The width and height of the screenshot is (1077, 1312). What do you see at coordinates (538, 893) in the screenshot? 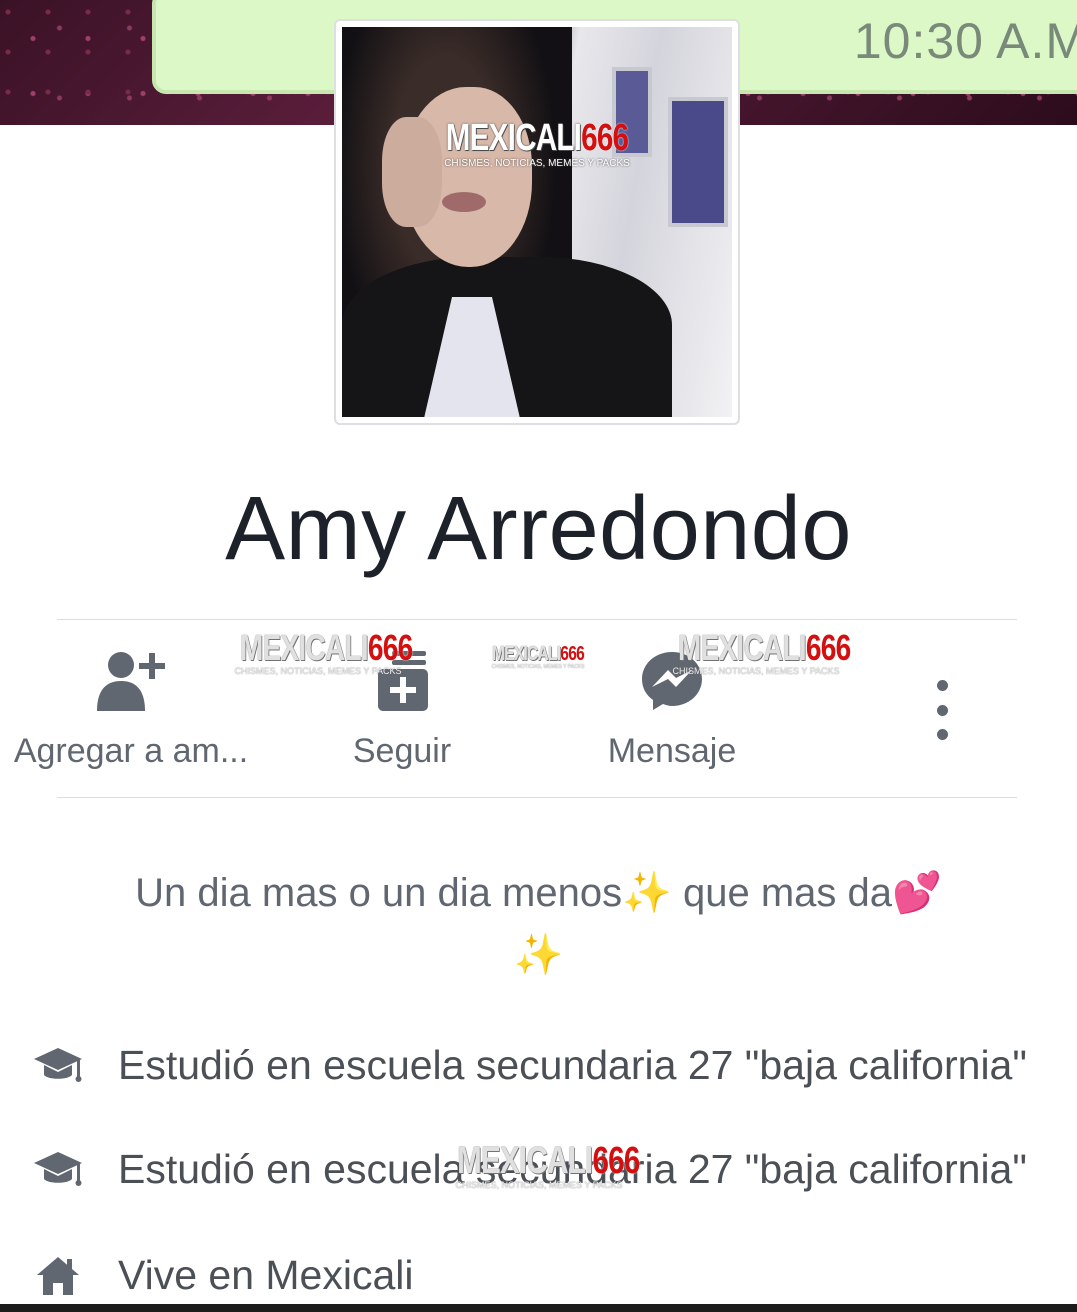
I see `bio-line-1: Un dia mas o un dia menos✨ que mas da💕` at bounding box center [538, 893].